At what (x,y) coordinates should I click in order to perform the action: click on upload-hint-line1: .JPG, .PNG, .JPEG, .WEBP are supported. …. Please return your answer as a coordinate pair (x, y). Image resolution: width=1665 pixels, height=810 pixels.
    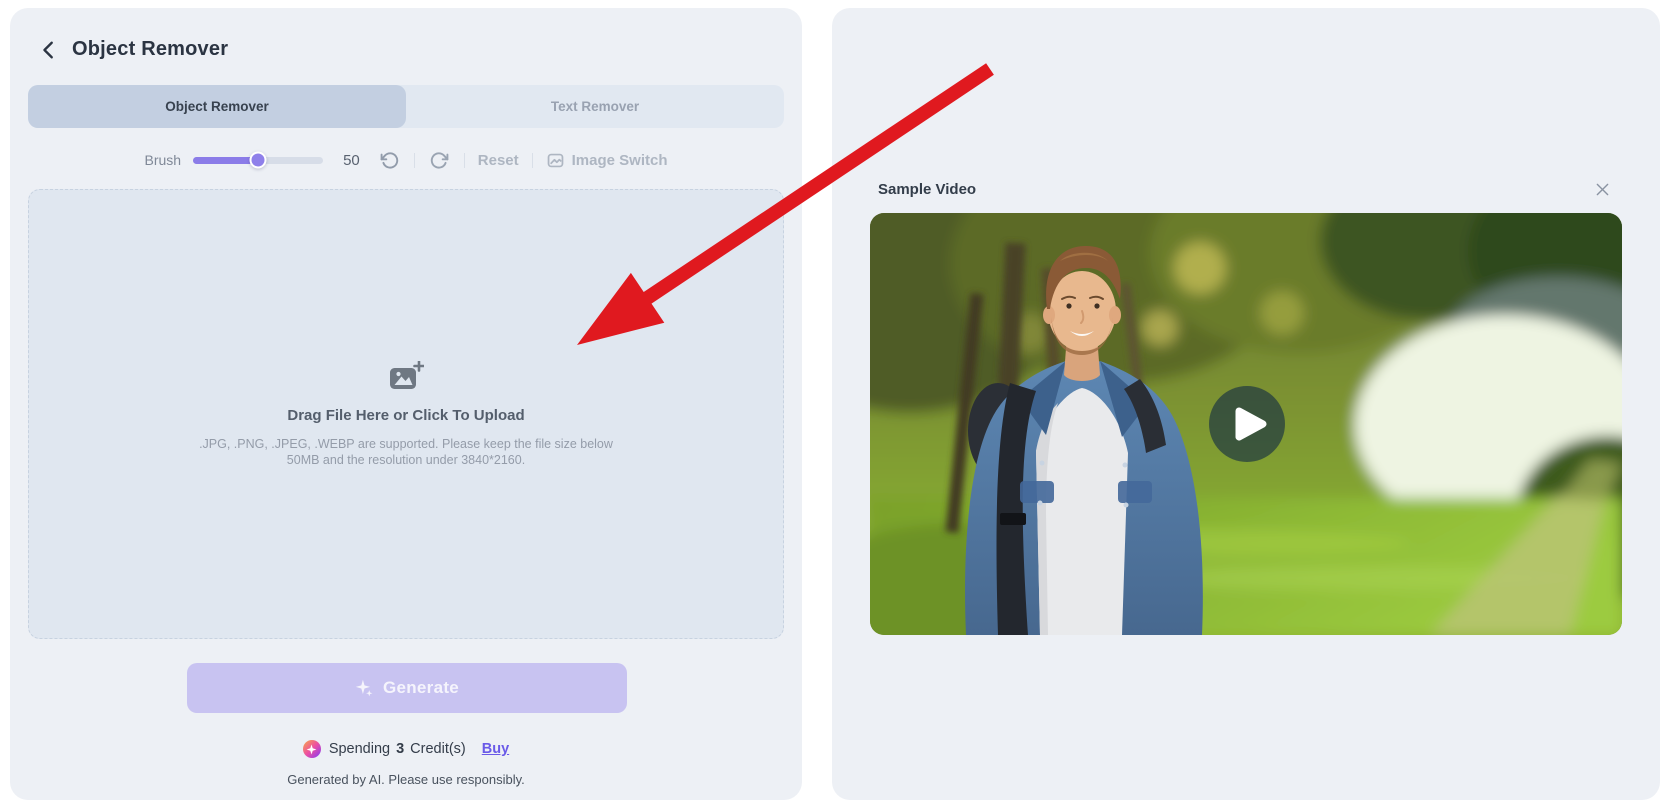
    Looking at the image, I should click on (406, 443).